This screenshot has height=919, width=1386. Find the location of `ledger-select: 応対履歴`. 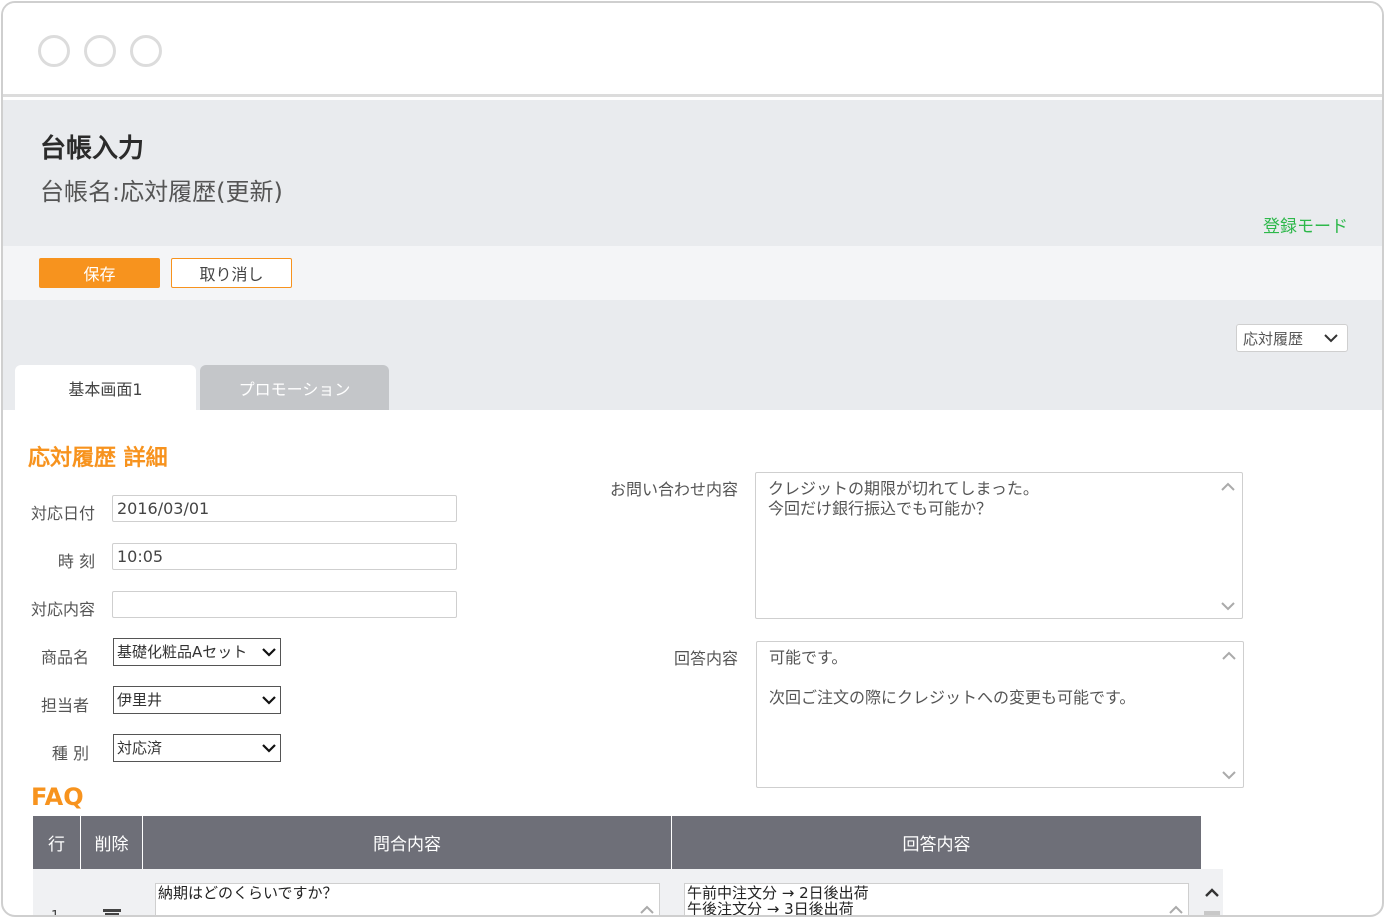

ledger-select: 応対履歴 is located at coordinates (1292, 338).